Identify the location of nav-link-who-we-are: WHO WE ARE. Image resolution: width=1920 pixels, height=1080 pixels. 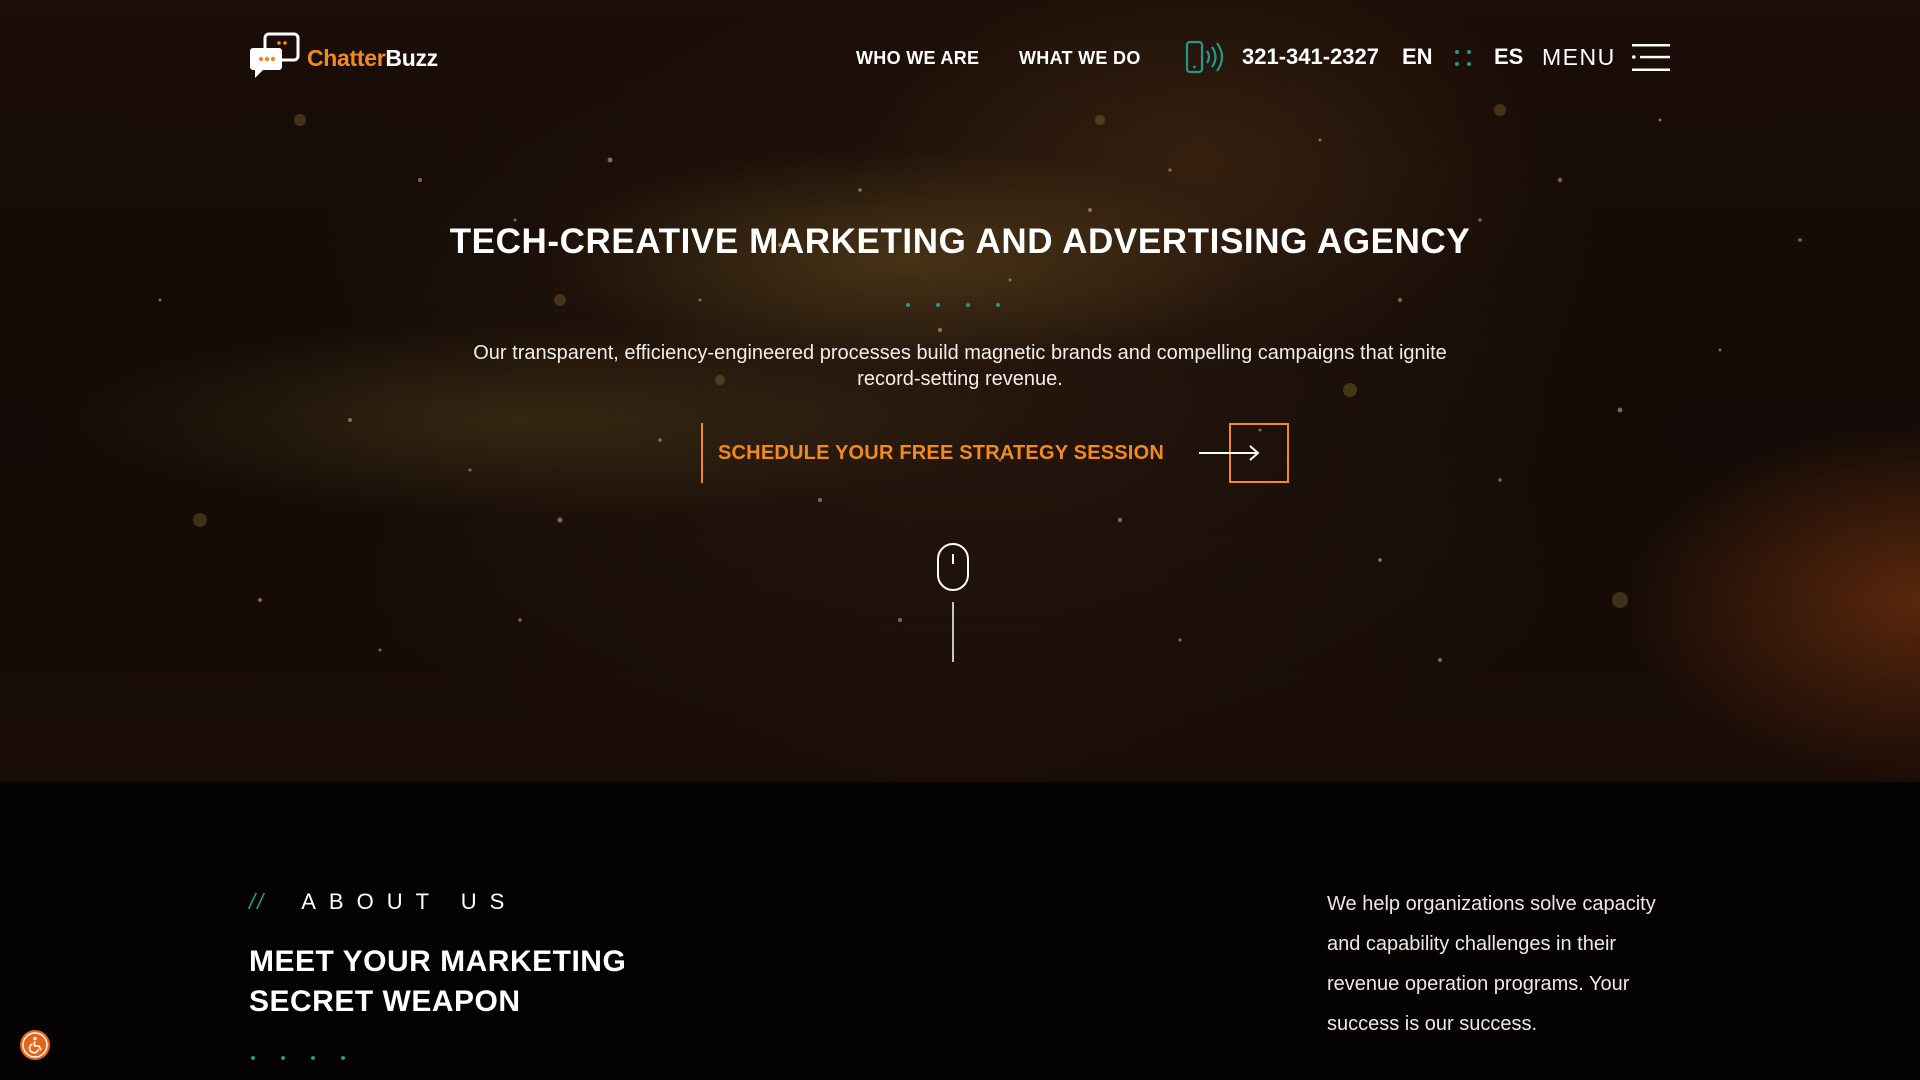
(917, 58).